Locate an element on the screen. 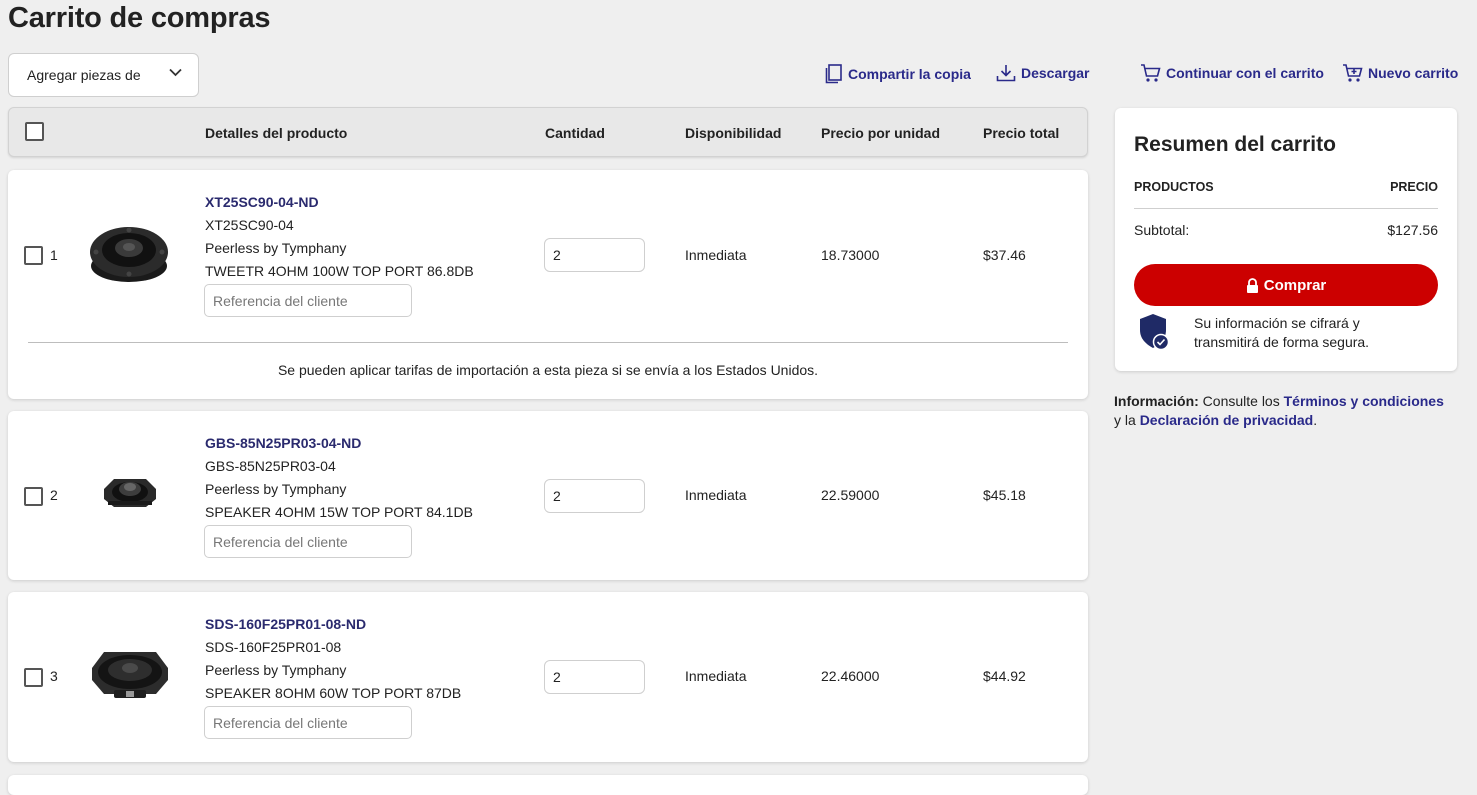  new-cart-link: Nuevo carrito is located at coordinates (1400, 73).